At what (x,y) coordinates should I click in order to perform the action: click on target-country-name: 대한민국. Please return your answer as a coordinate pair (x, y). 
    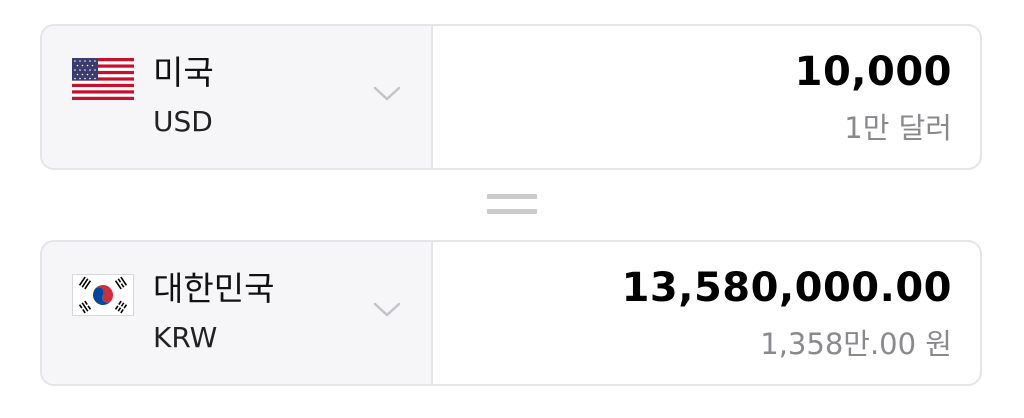
    Looking at the image, I should click on (214, 288).